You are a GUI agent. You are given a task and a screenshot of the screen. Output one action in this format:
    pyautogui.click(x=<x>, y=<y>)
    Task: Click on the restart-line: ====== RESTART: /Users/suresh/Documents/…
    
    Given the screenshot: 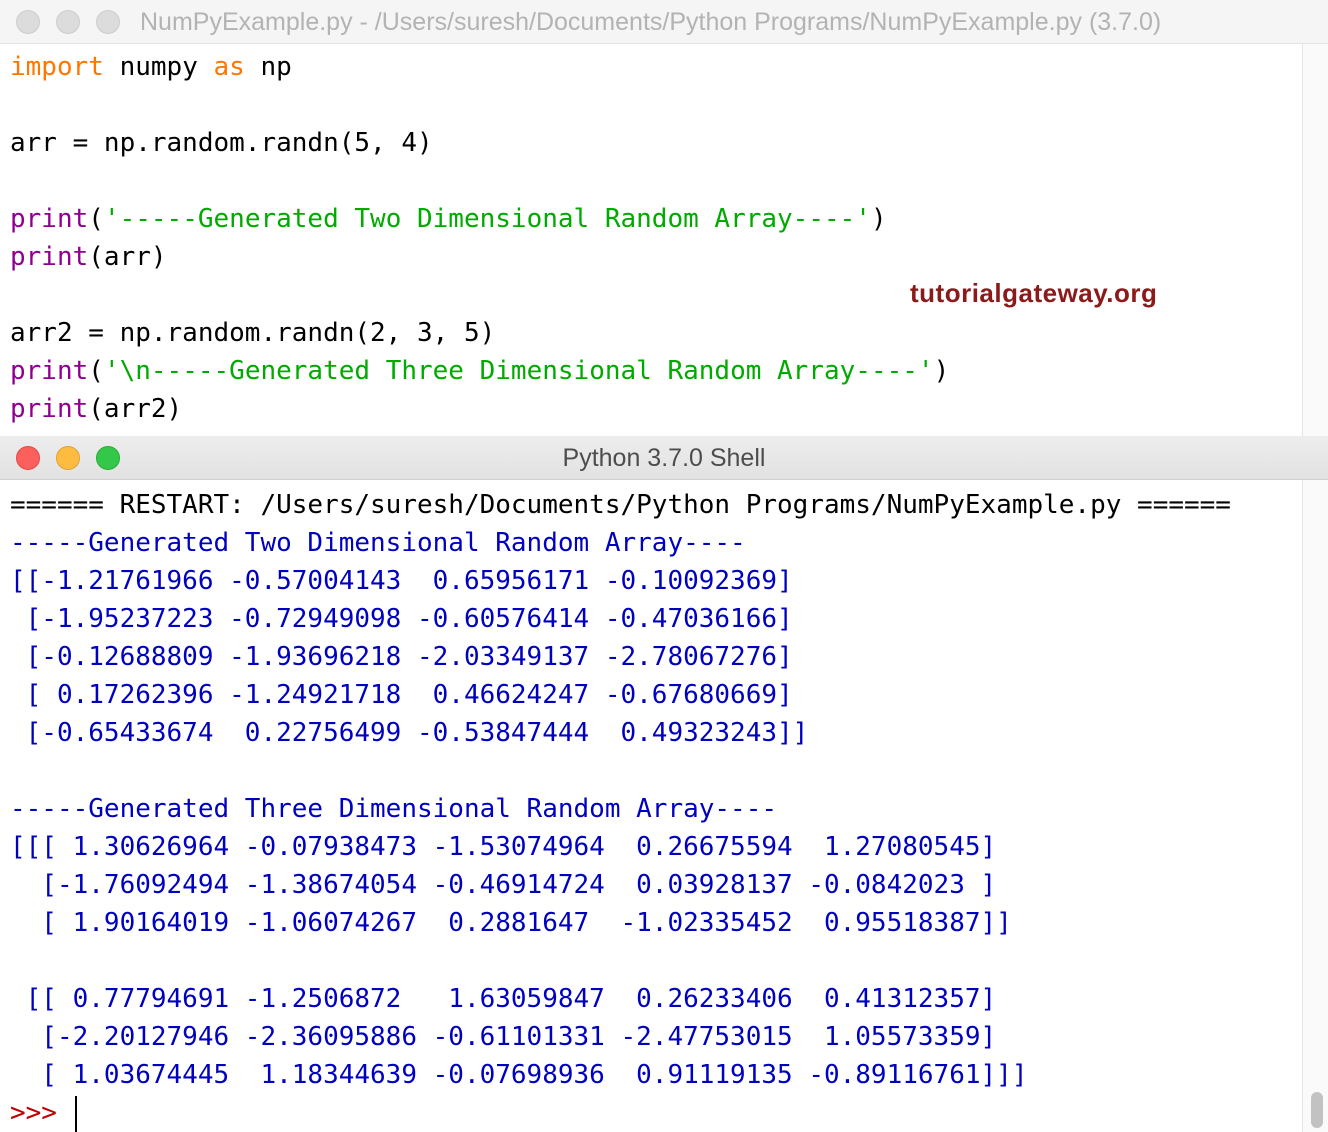 What is the action you would take?
    pyautogui.click(x=620, y=505)
    